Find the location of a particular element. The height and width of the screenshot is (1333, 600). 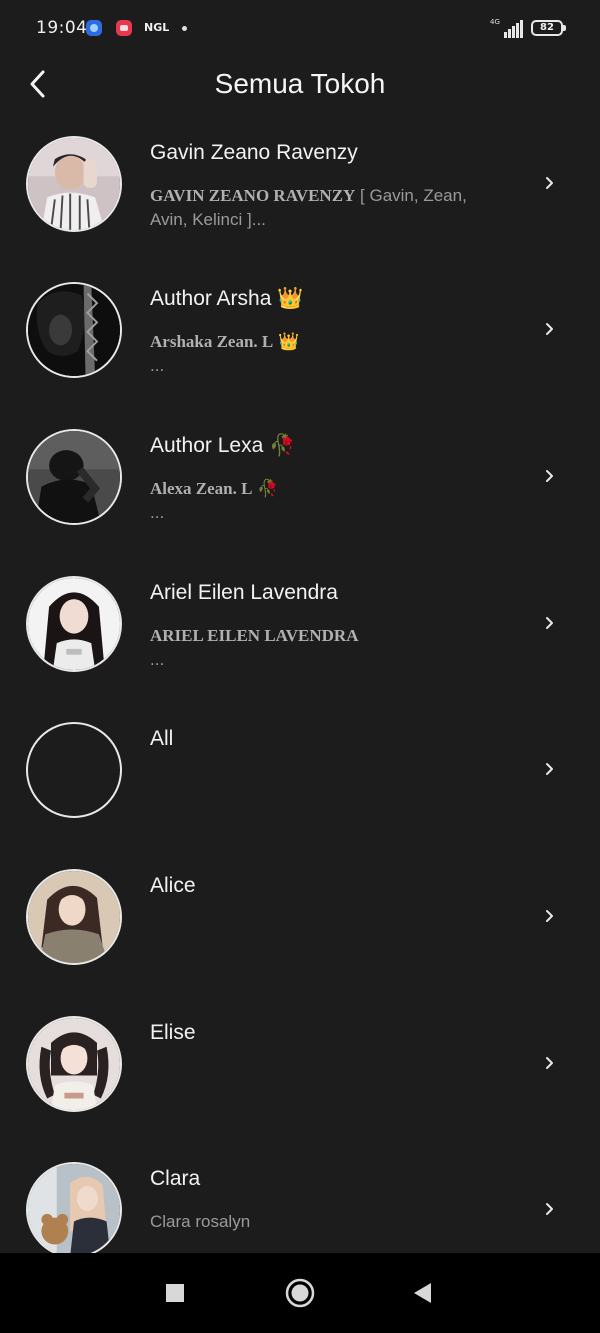

character-name: Alice is located at coordinates (173, 885).